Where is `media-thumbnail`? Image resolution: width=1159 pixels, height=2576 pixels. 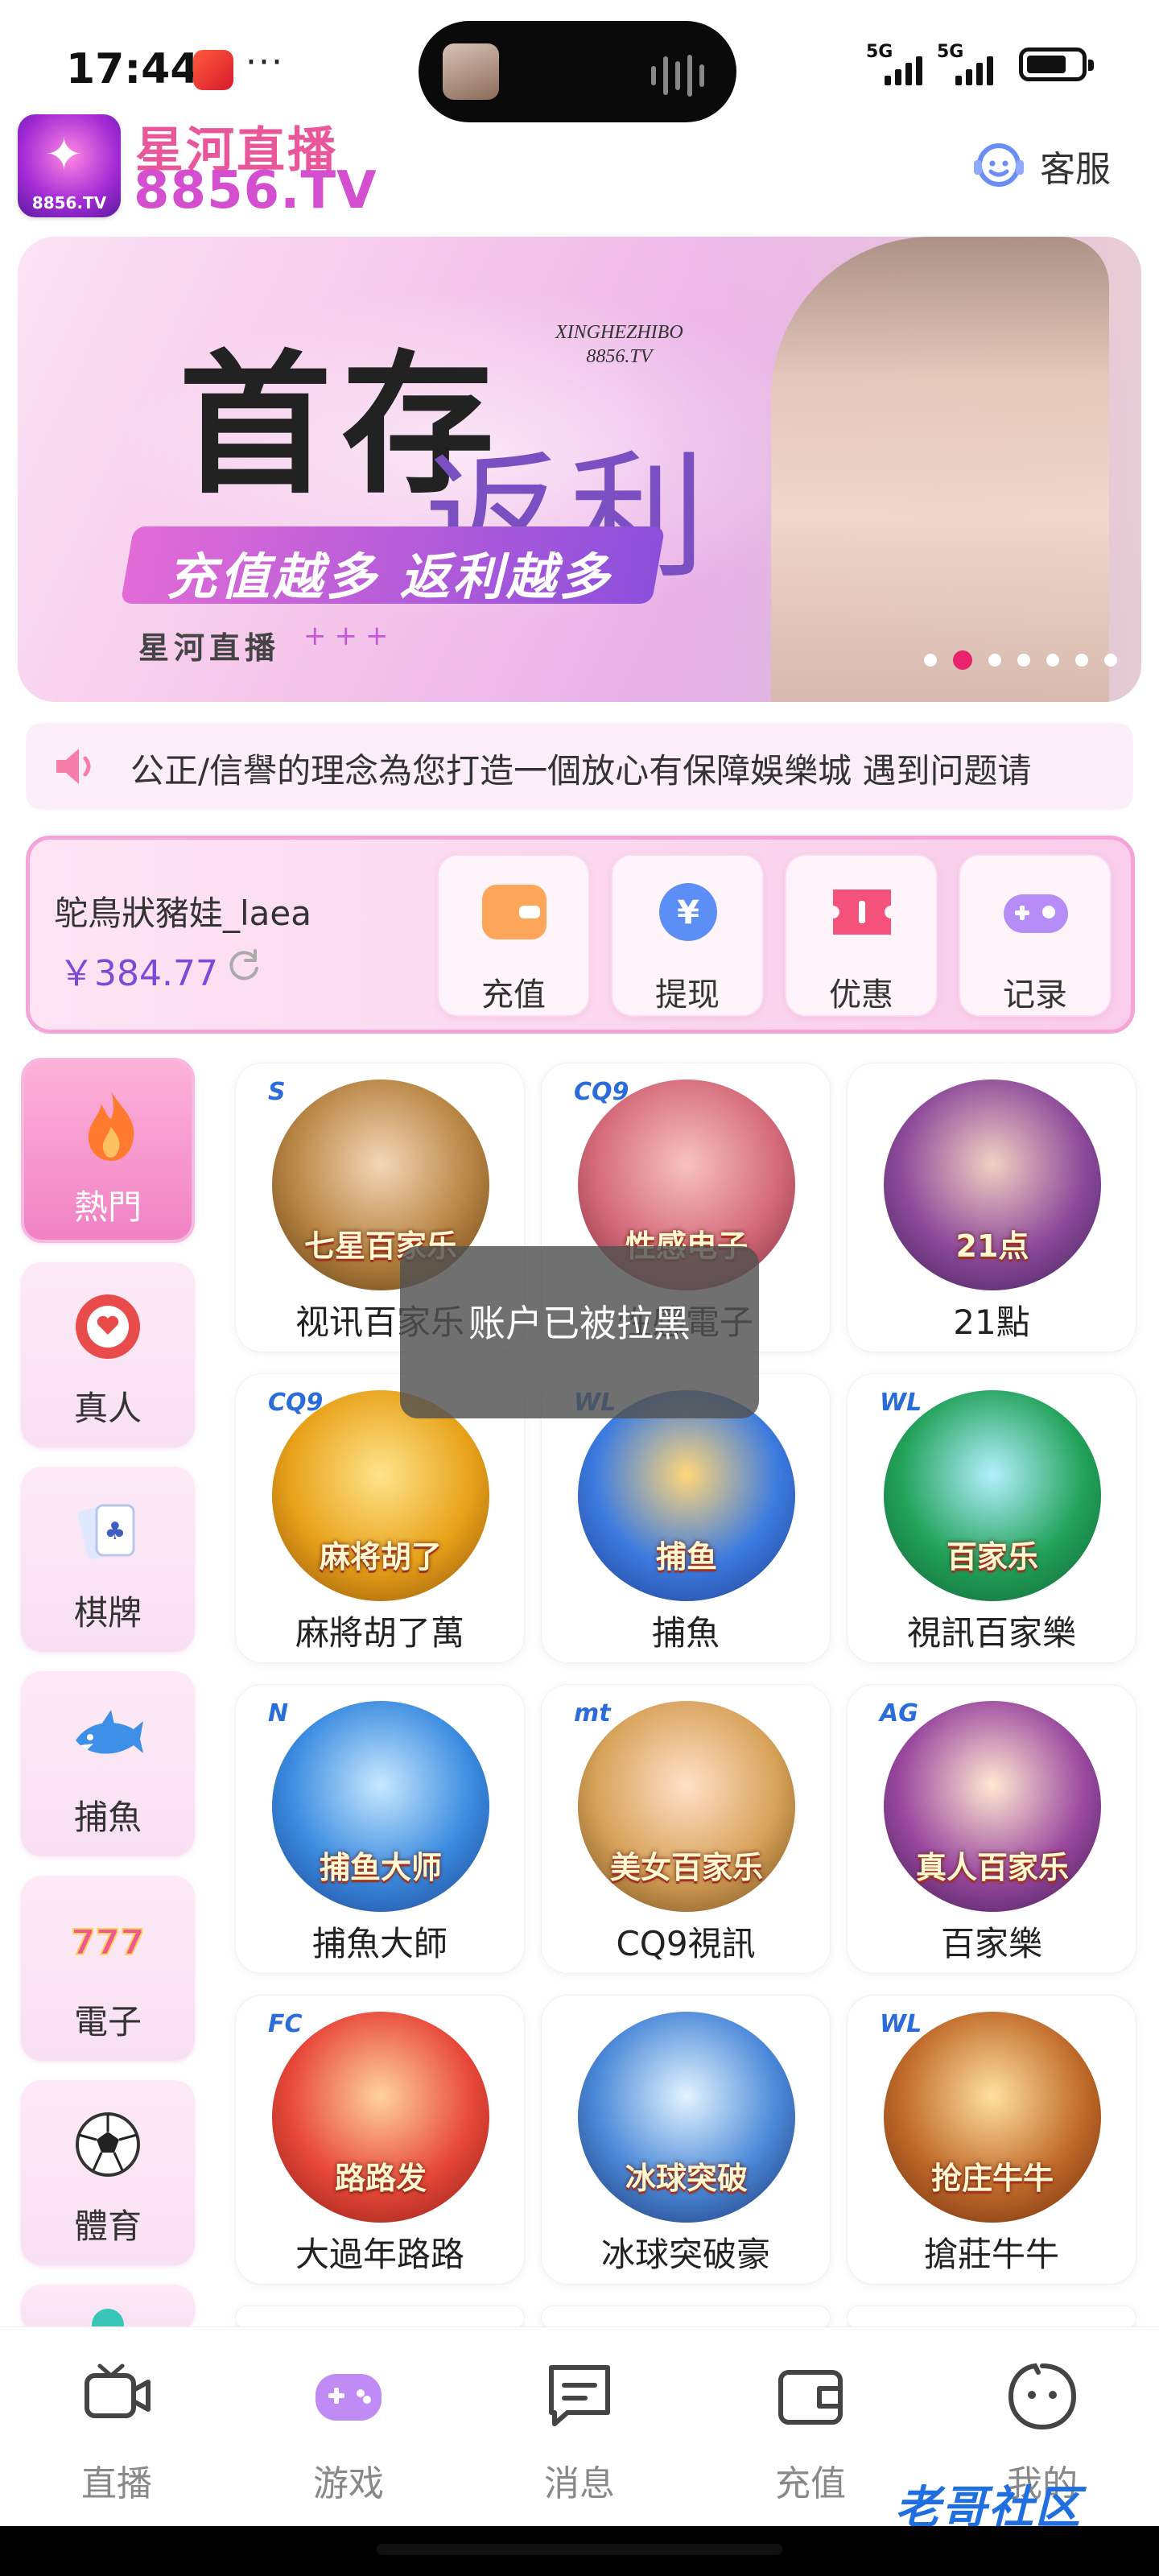
media-thumbnail is located at coordinates (471, 71).